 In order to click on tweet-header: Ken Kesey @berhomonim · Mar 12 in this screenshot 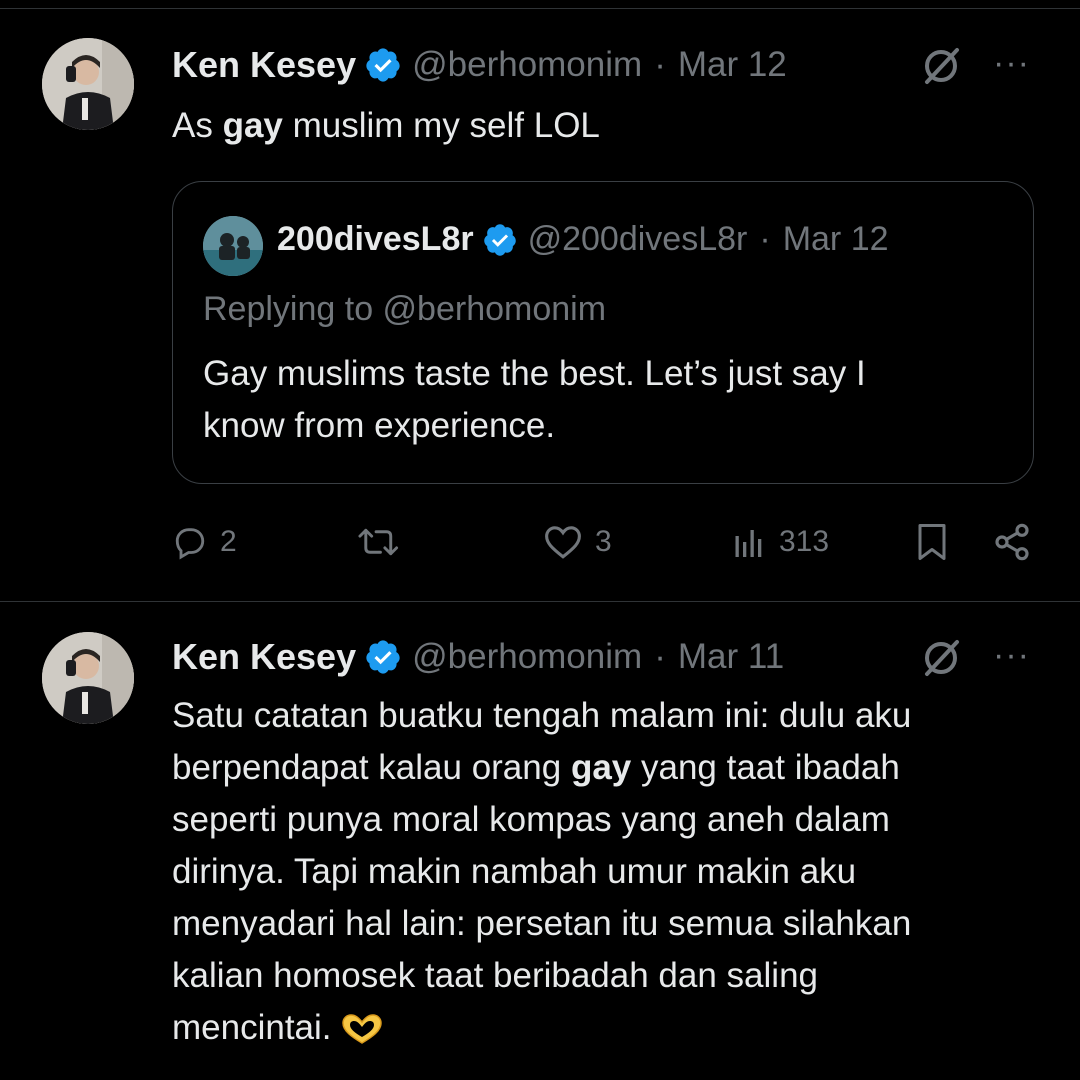, I will do `click(479, 65)`.